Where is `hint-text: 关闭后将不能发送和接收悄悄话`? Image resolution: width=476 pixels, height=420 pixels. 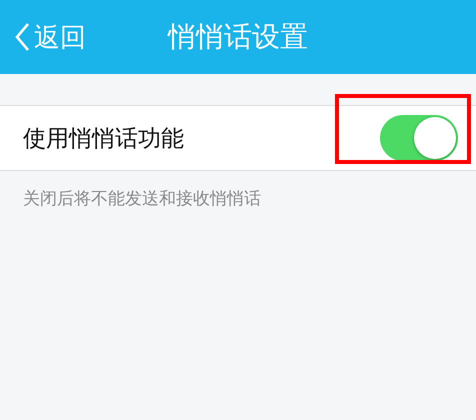
hint-text: 关闭后将不能发送和接收悄悄话 is located at coordinates (142, 199).